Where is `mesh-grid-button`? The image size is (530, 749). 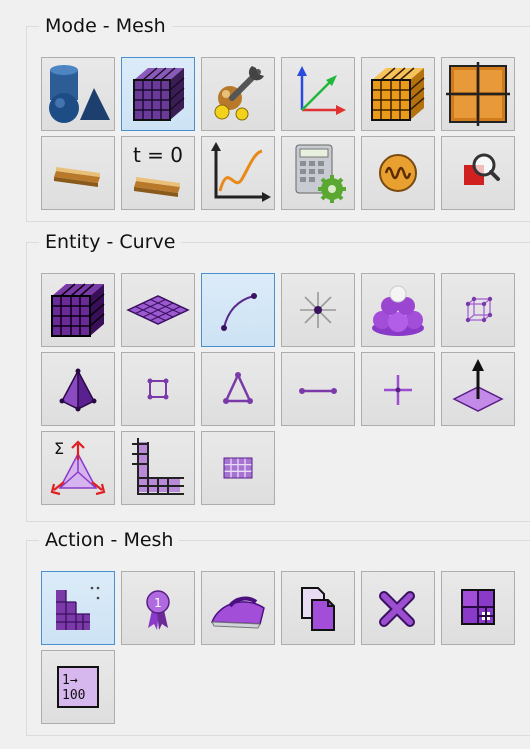 mesh-grid-button is located at coordinates (238, 468).